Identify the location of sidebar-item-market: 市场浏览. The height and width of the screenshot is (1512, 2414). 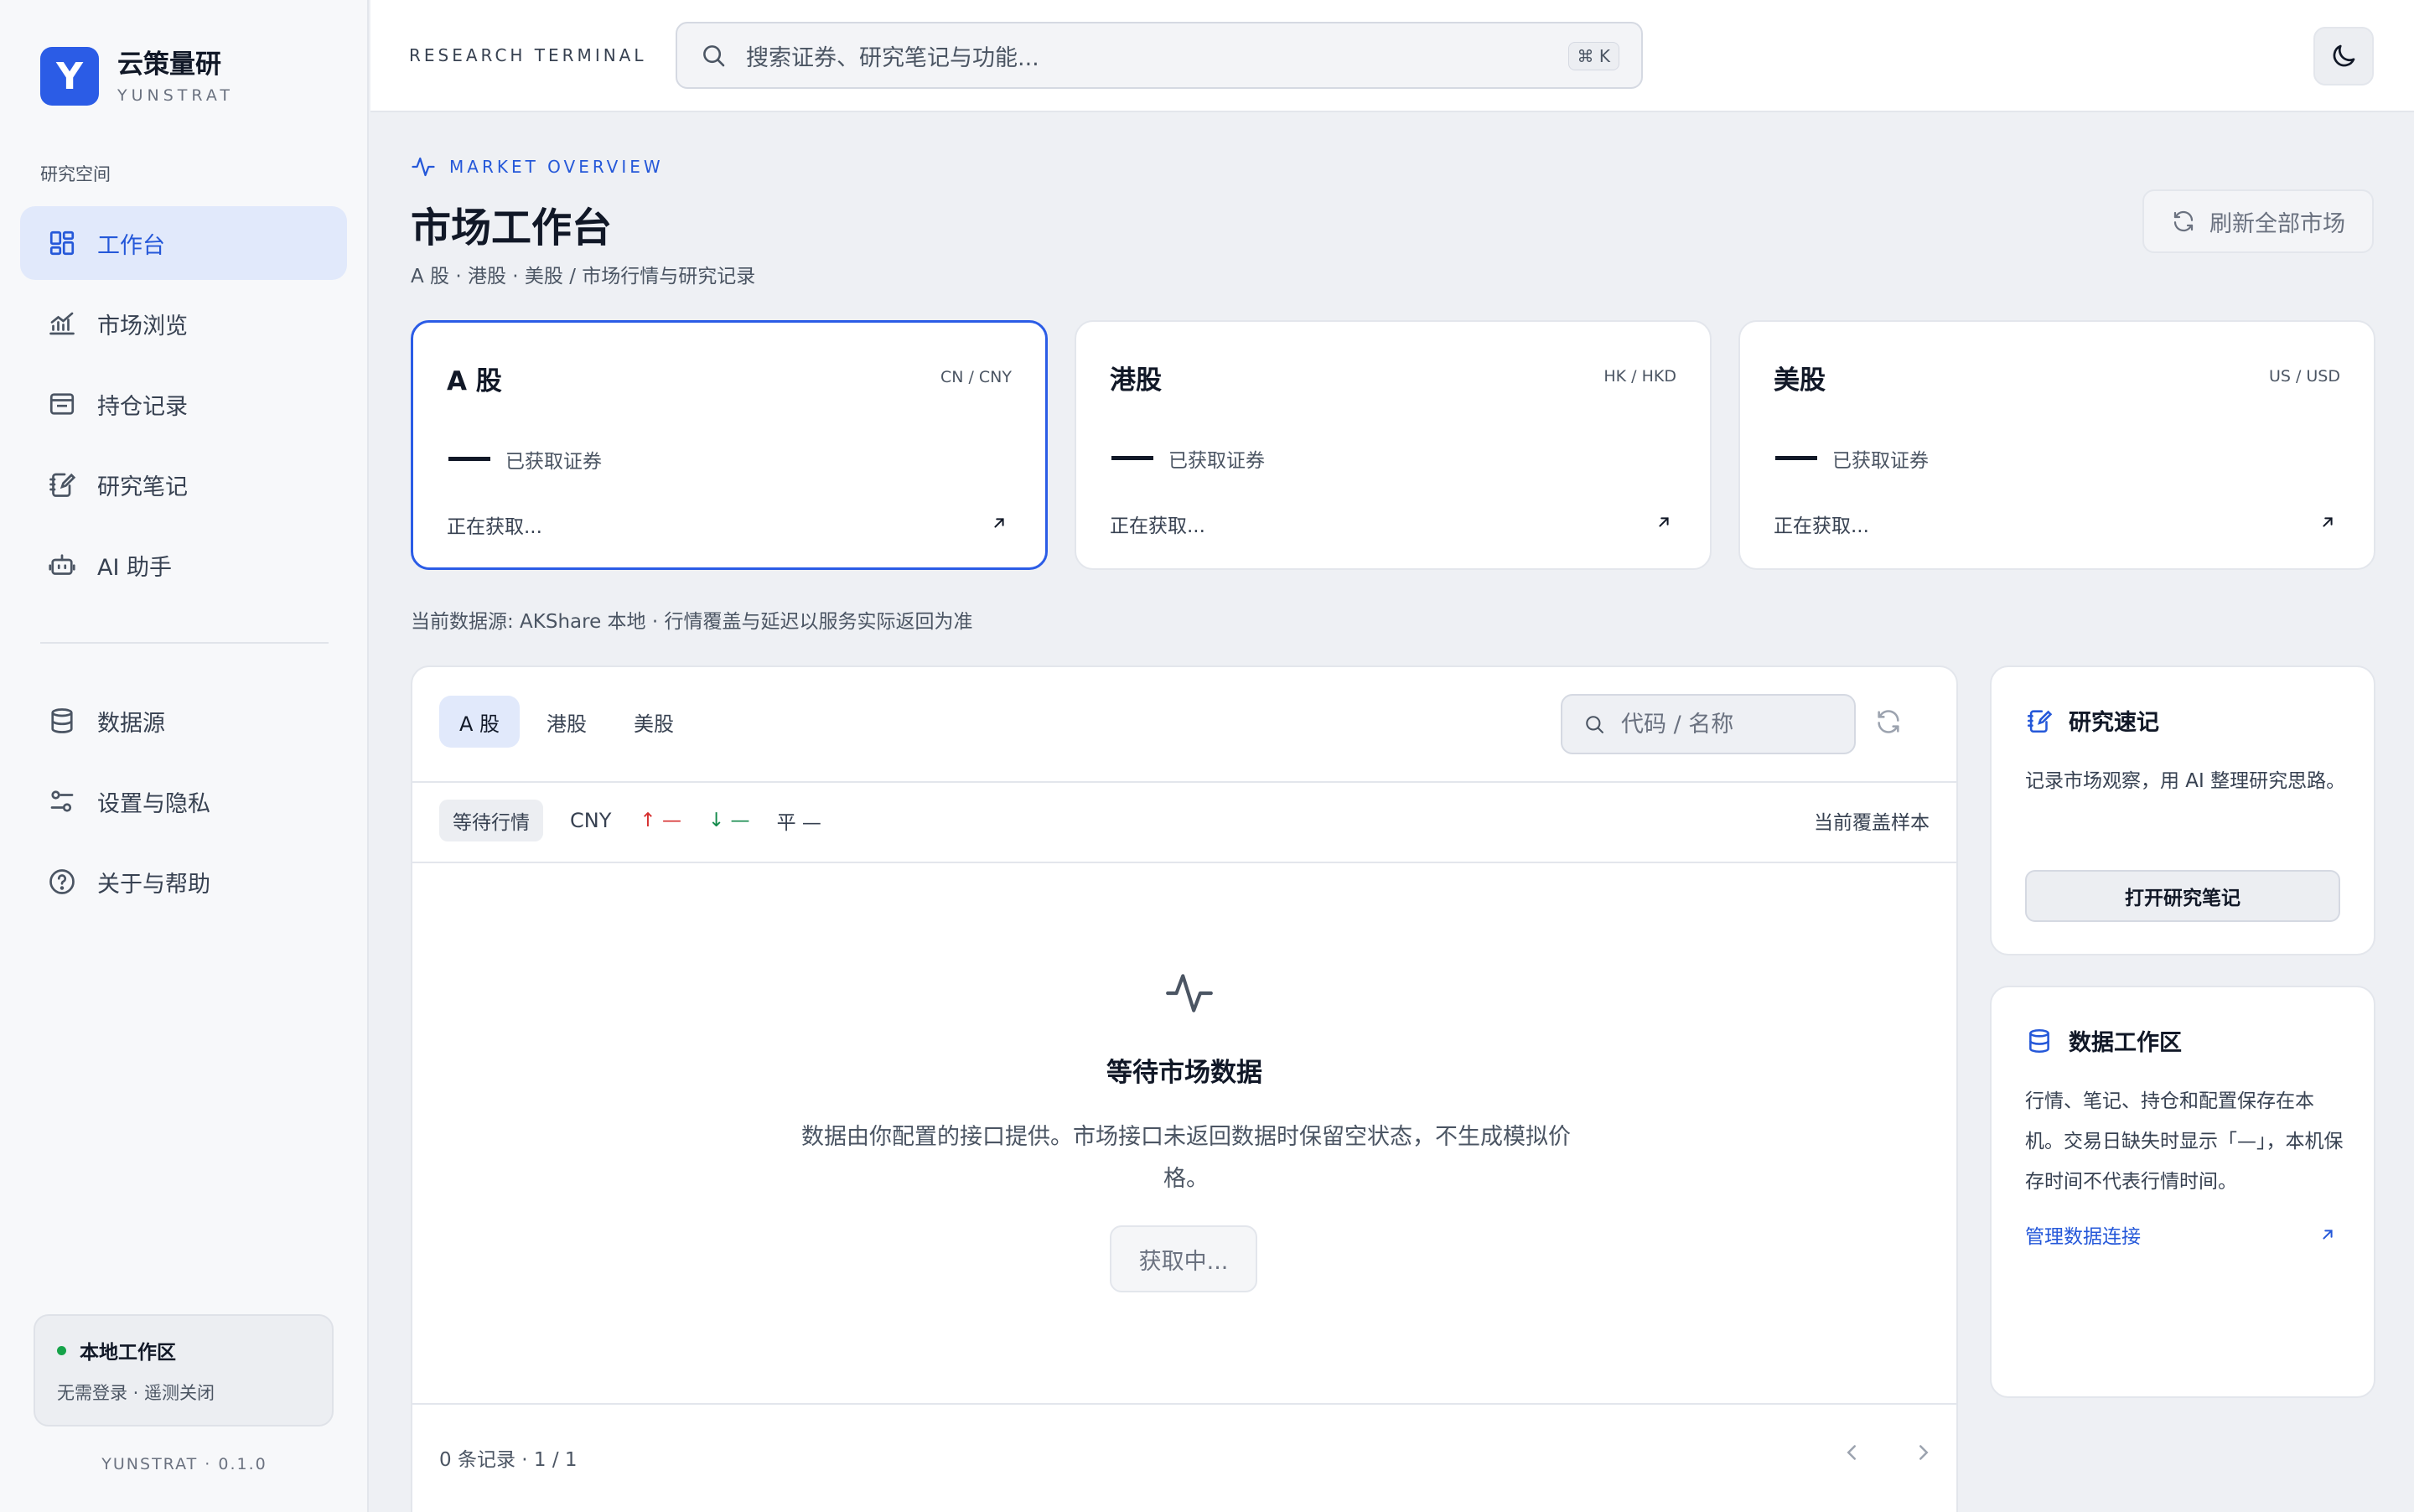
(184, 323).